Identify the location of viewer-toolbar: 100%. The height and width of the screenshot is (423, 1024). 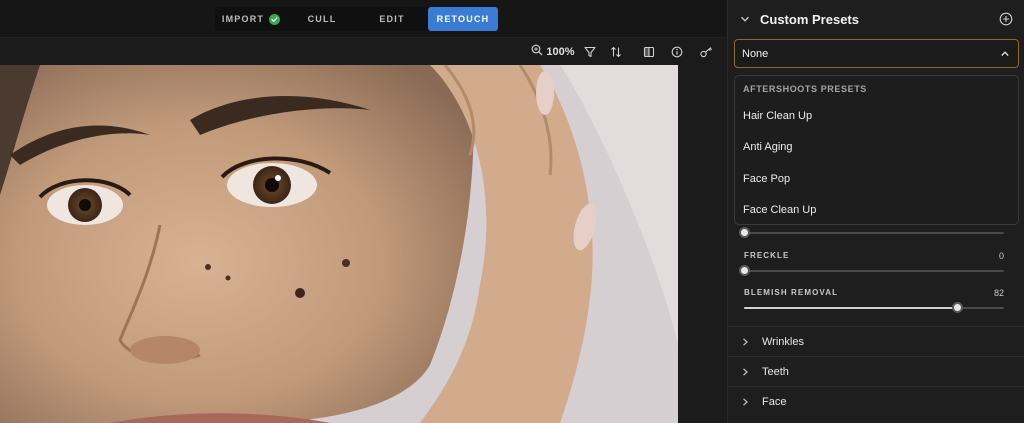
(363, 51).